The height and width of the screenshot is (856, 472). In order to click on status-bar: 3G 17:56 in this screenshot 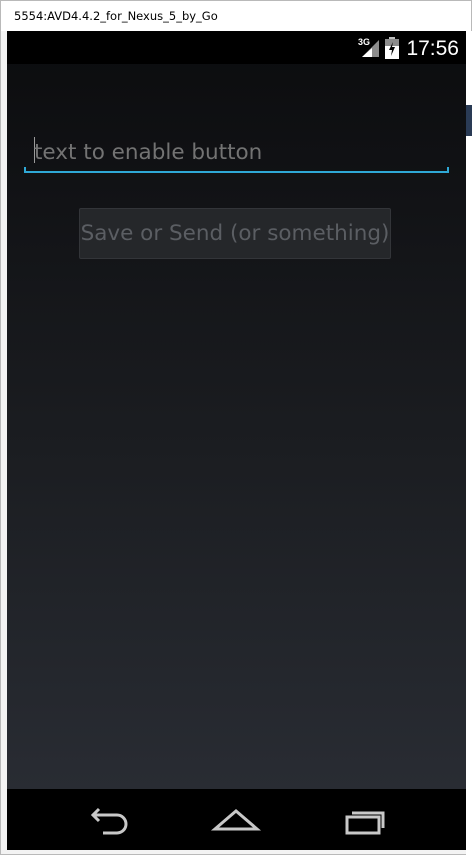, I will do `click(236, 47)`.